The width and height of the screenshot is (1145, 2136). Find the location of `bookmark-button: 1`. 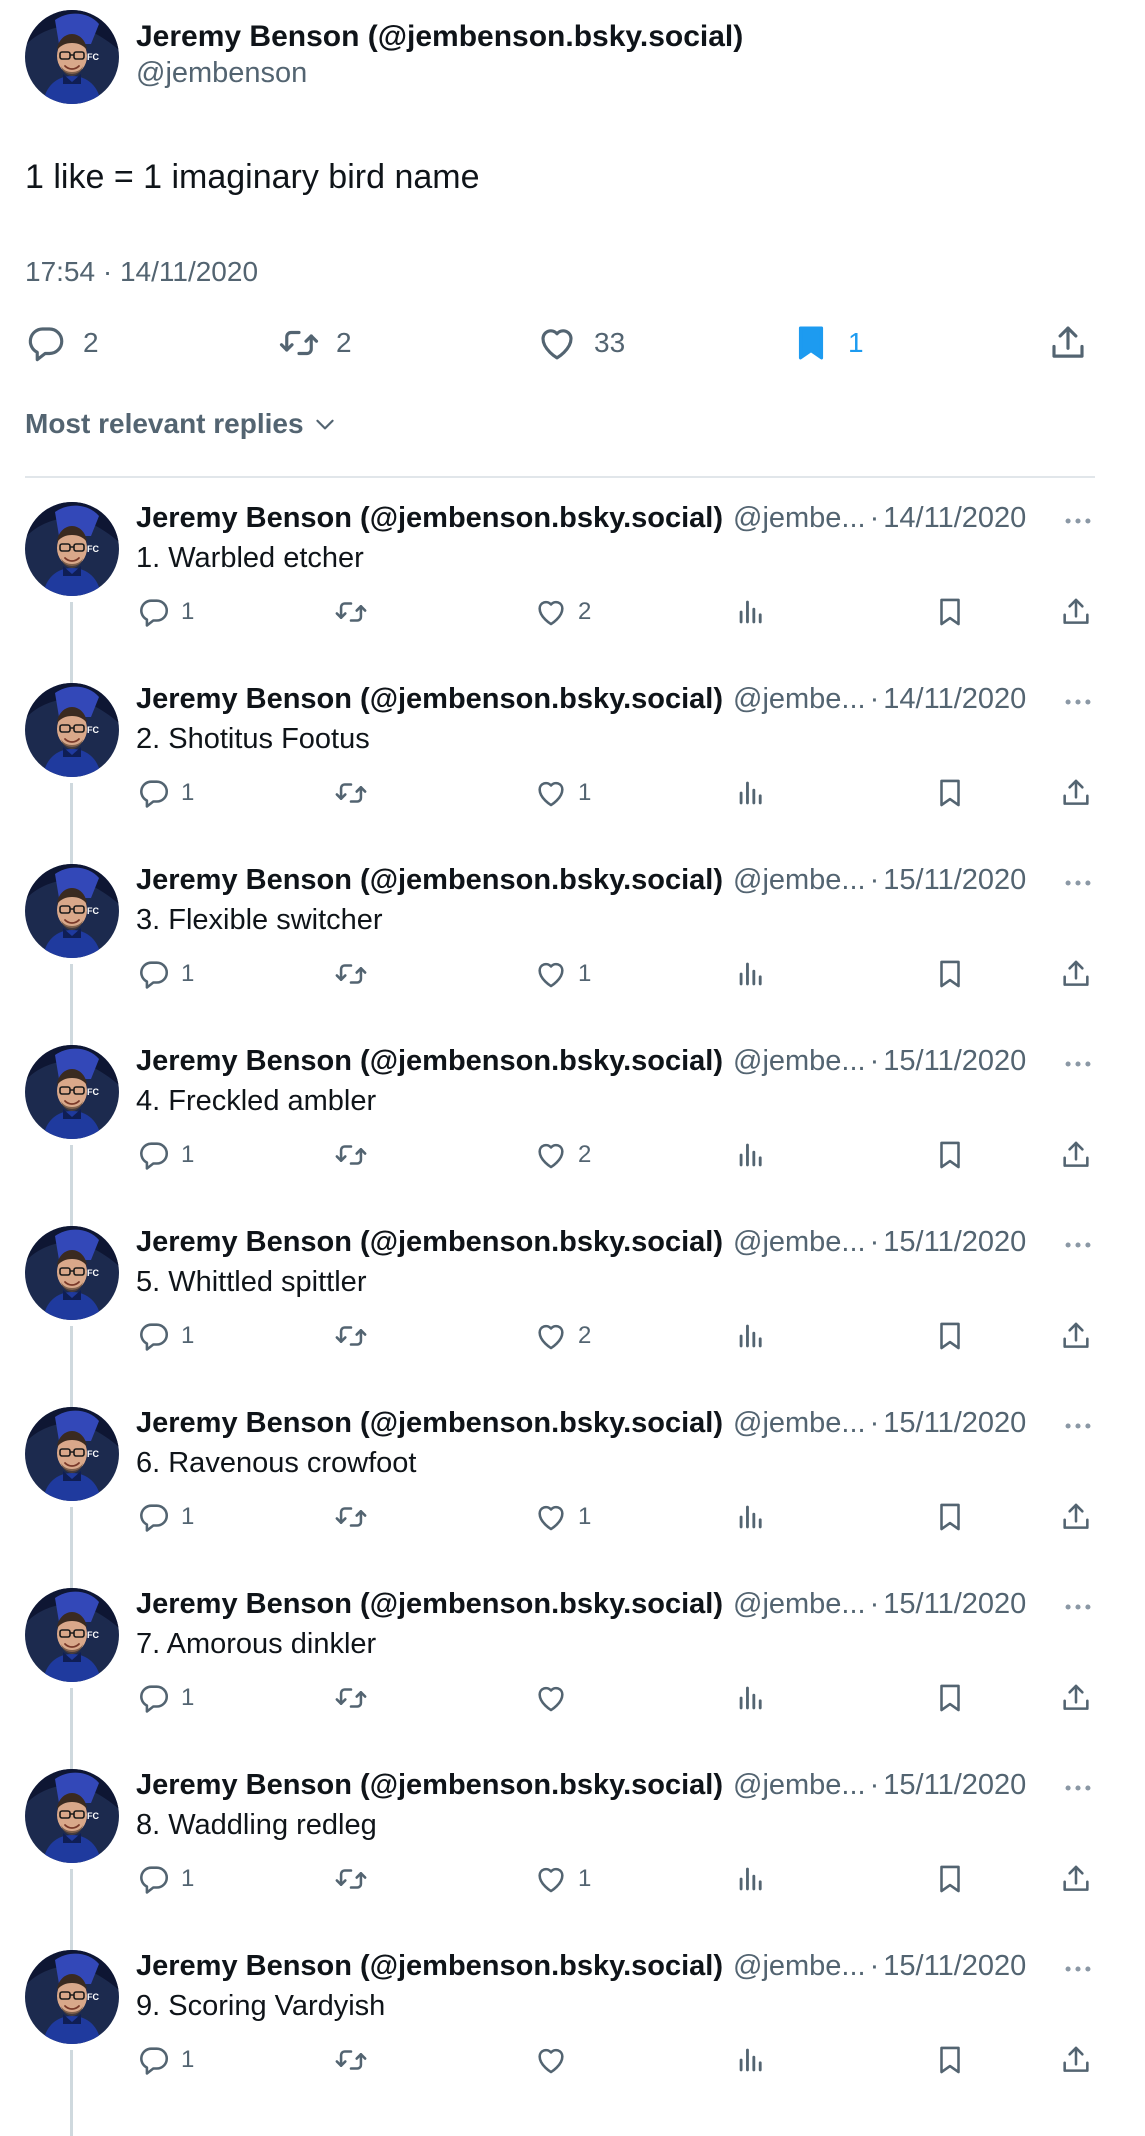

bookmark-button: 1 is located at coordinates (827, 343).